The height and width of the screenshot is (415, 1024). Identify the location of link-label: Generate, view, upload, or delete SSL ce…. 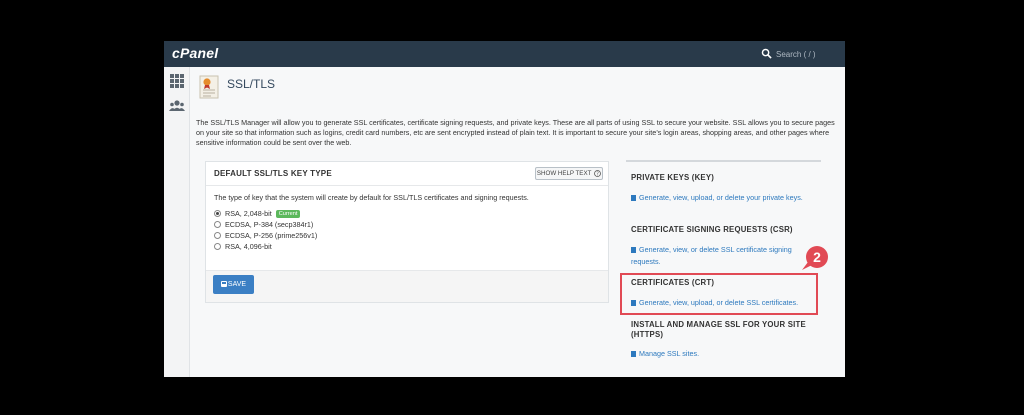
(719, 302).